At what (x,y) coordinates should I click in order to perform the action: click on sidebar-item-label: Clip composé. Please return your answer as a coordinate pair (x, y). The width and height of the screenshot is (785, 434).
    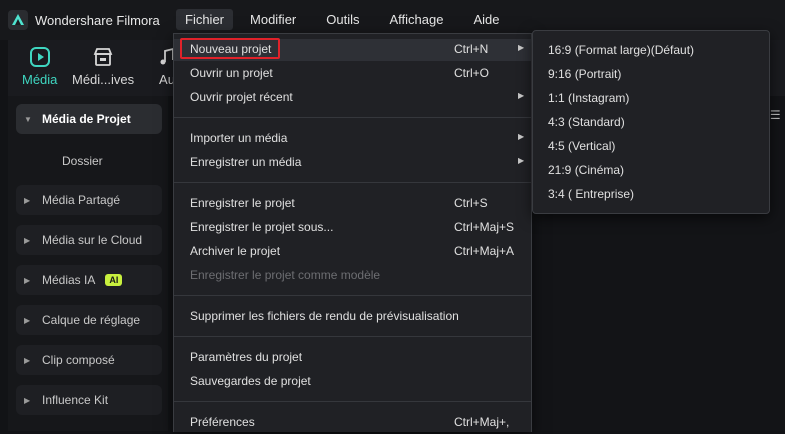
    Looking at the image, I should click on (78, 360).